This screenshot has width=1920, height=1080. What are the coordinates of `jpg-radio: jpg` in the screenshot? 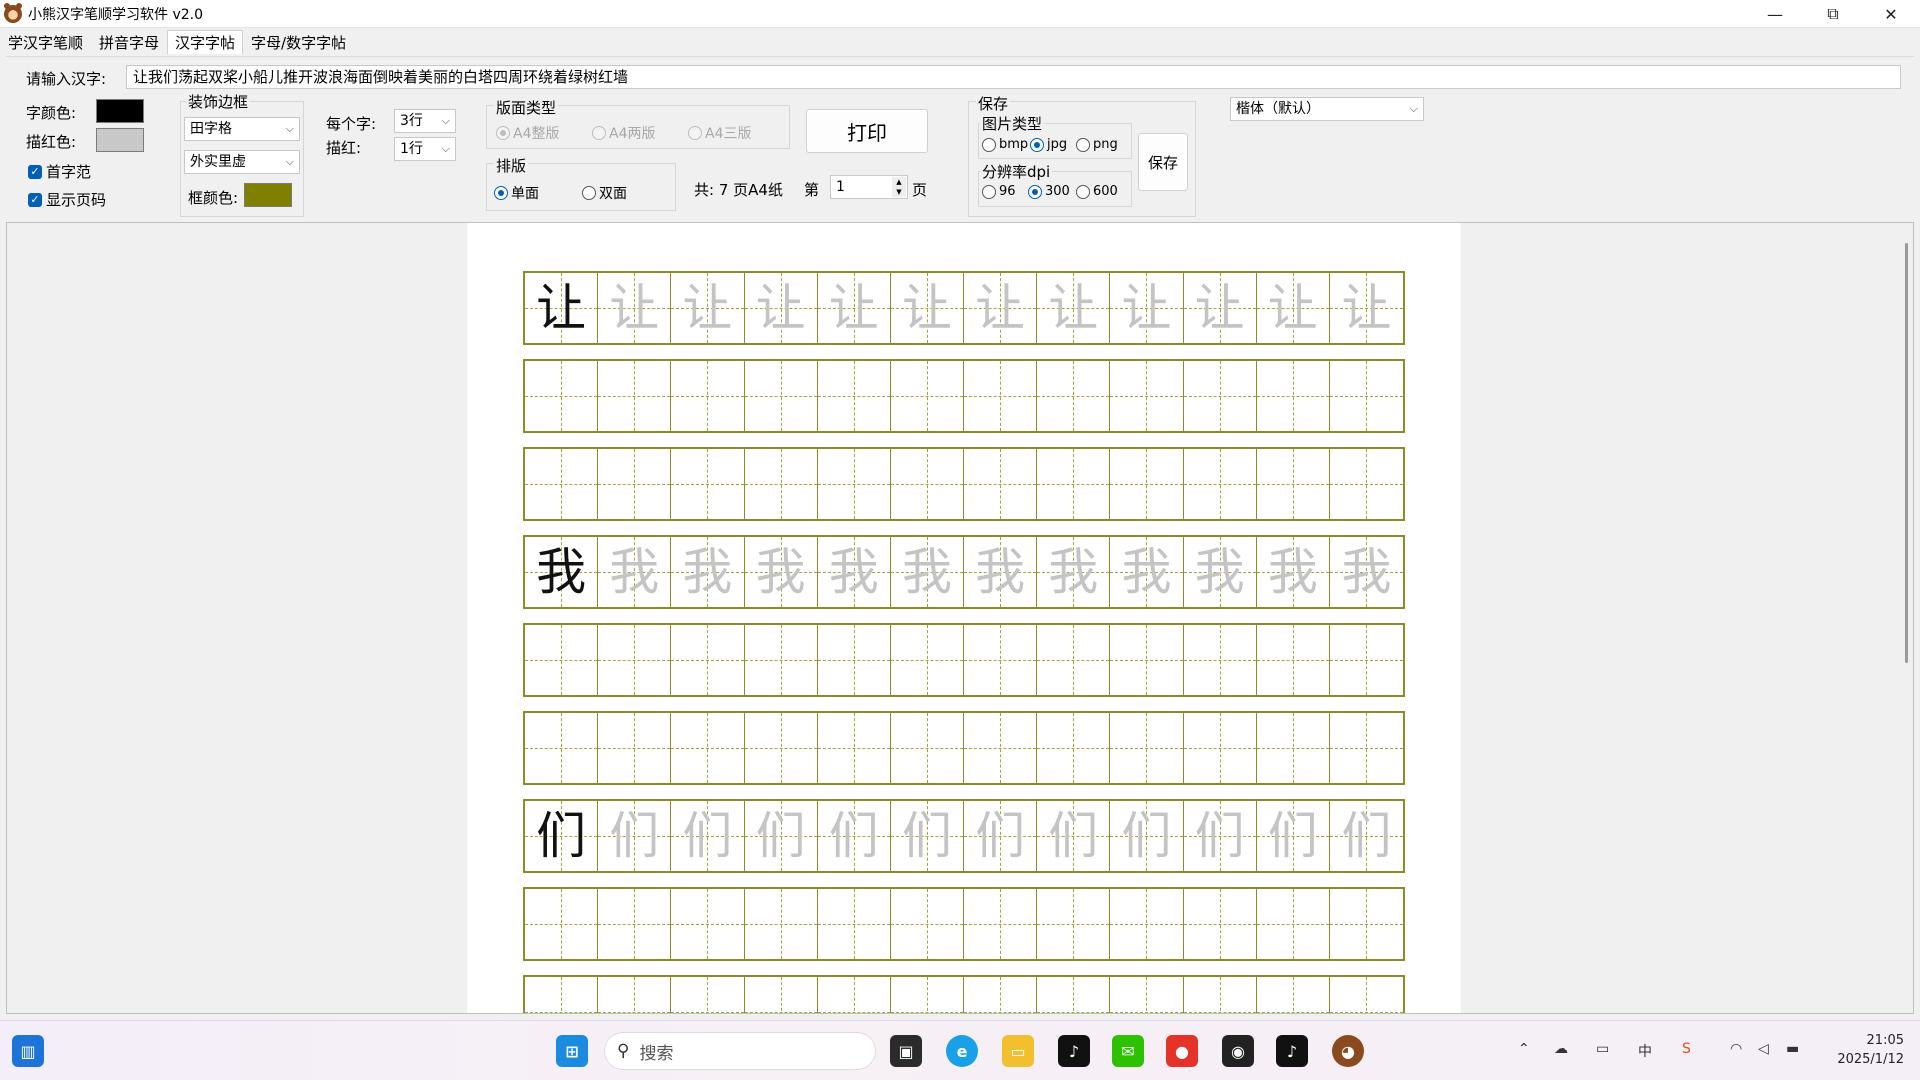 It's located at (1048, 144).